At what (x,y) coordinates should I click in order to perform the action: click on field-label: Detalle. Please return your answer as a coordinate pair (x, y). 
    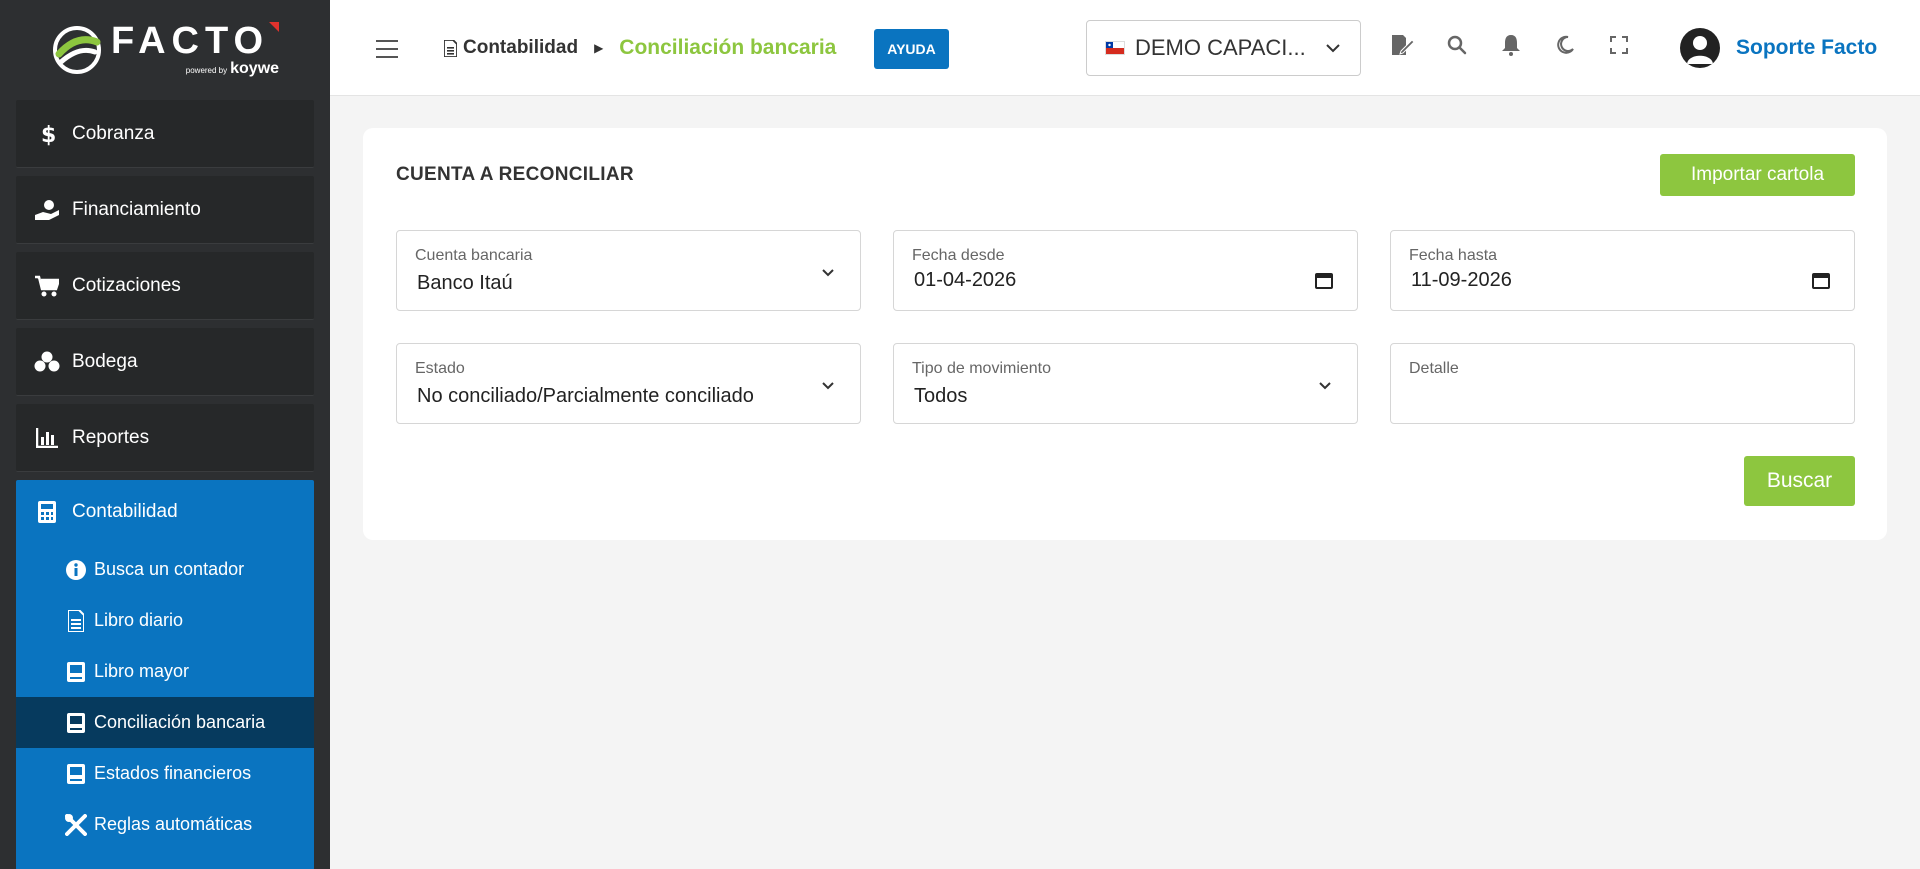
    Looking at the image, I should click on (1434, 368).